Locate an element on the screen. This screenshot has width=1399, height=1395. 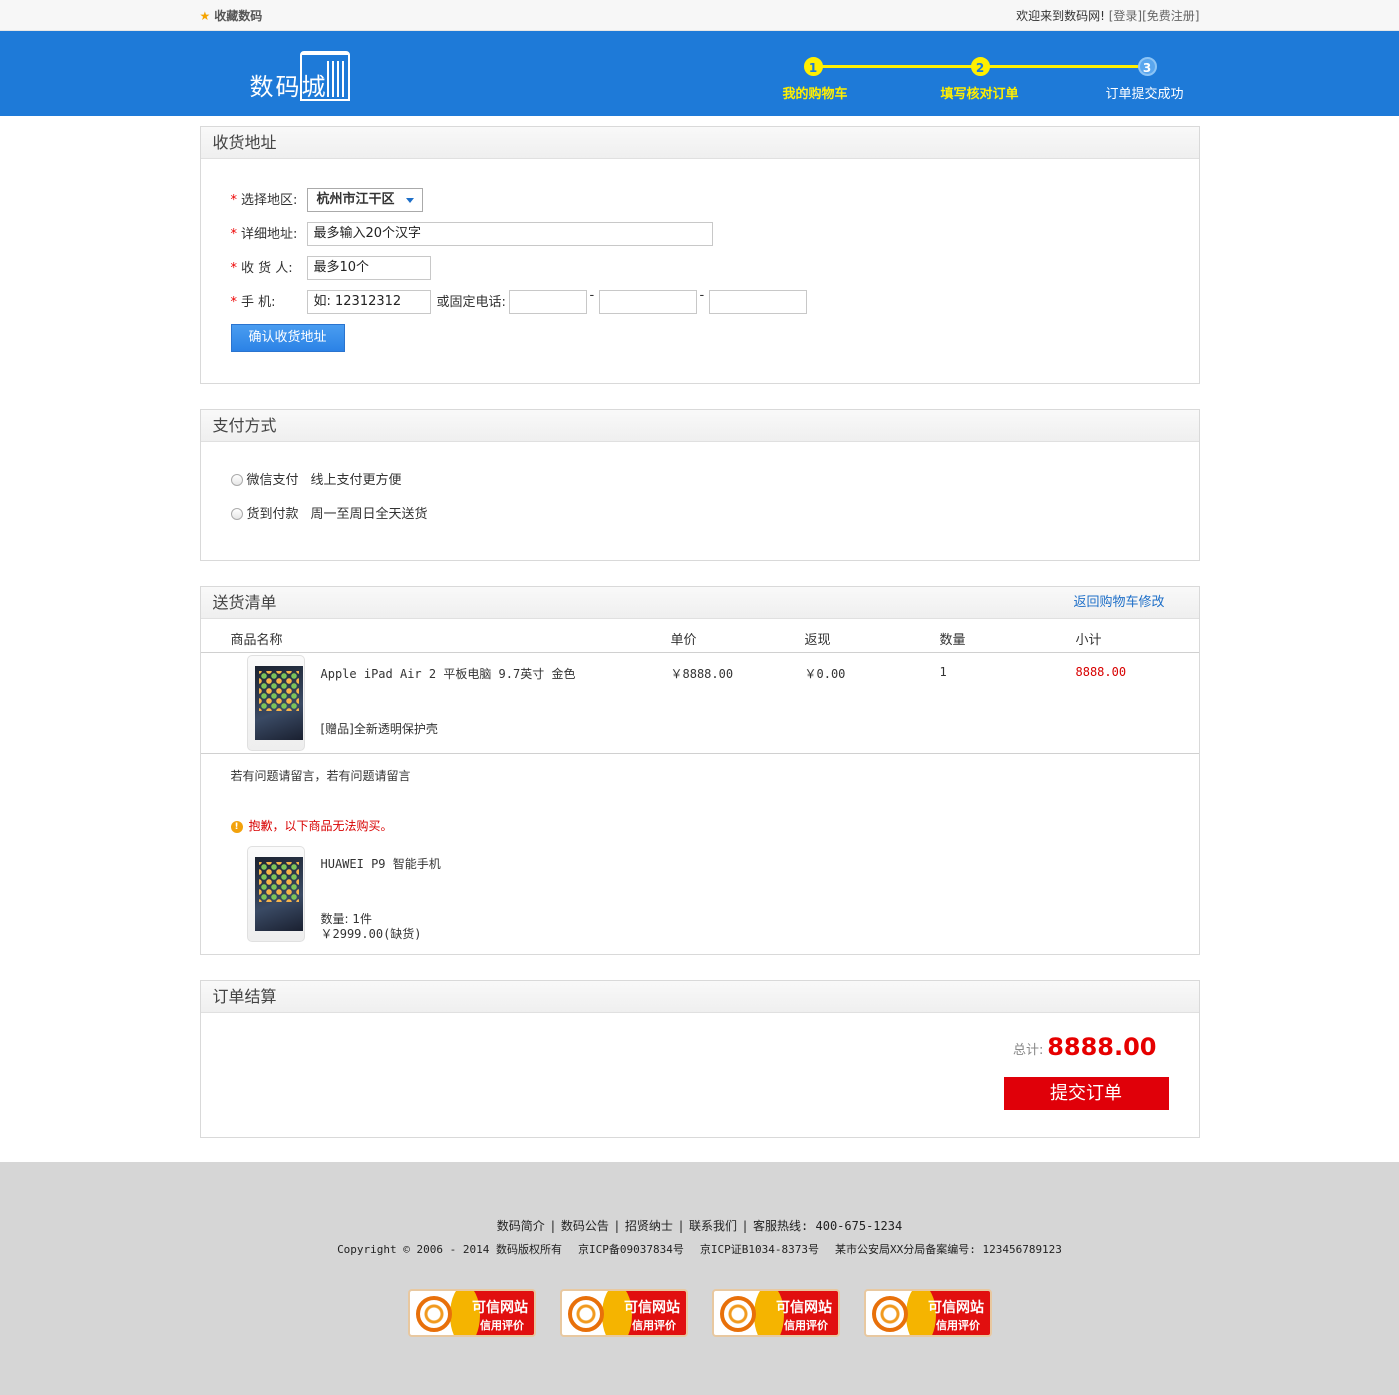
building-windows is located at coordinates (335, 79).